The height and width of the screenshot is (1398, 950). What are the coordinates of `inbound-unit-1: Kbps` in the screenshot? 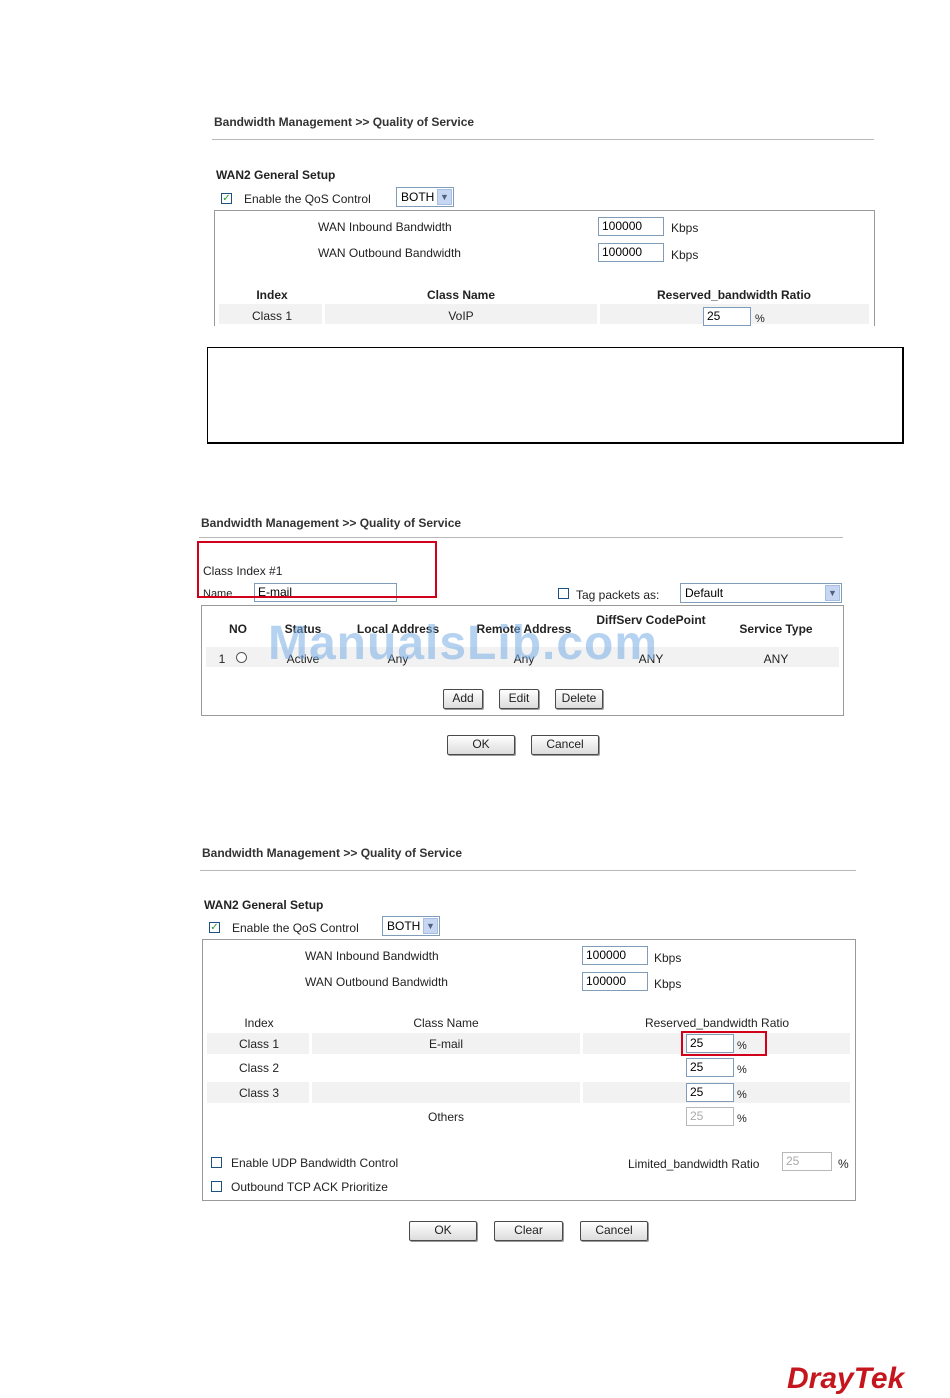 It's located at (685, 228).